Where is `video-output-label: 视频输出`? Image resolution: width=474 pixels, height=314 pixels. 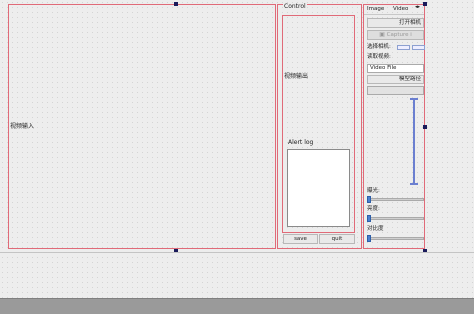 video-output-label: 视频输出 is located at coordinates (296, 76).